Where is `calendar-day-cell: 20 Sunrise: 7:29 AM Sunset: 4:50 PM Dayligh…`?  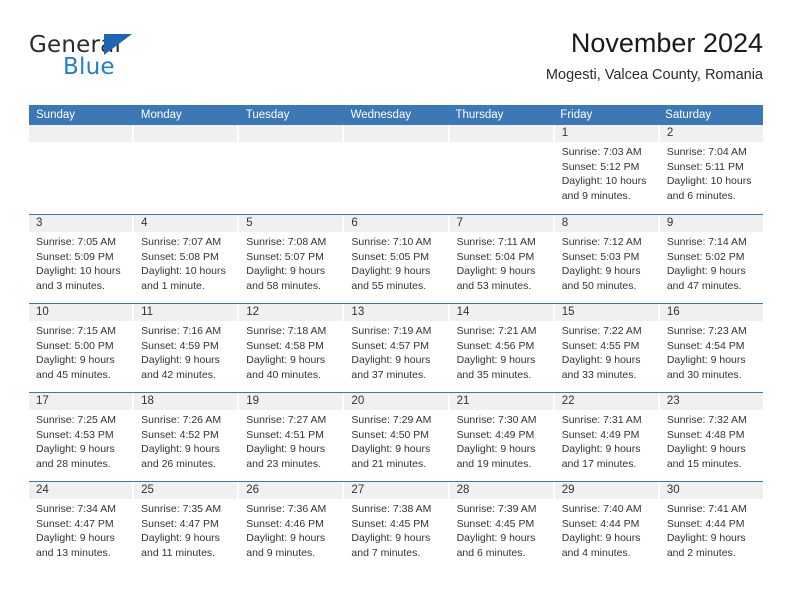 calendar-day-cell: 20 Sunrise: 7:29 AM Sunset: 4:50 PM Dayligh… is located at coordinates (396, 437).